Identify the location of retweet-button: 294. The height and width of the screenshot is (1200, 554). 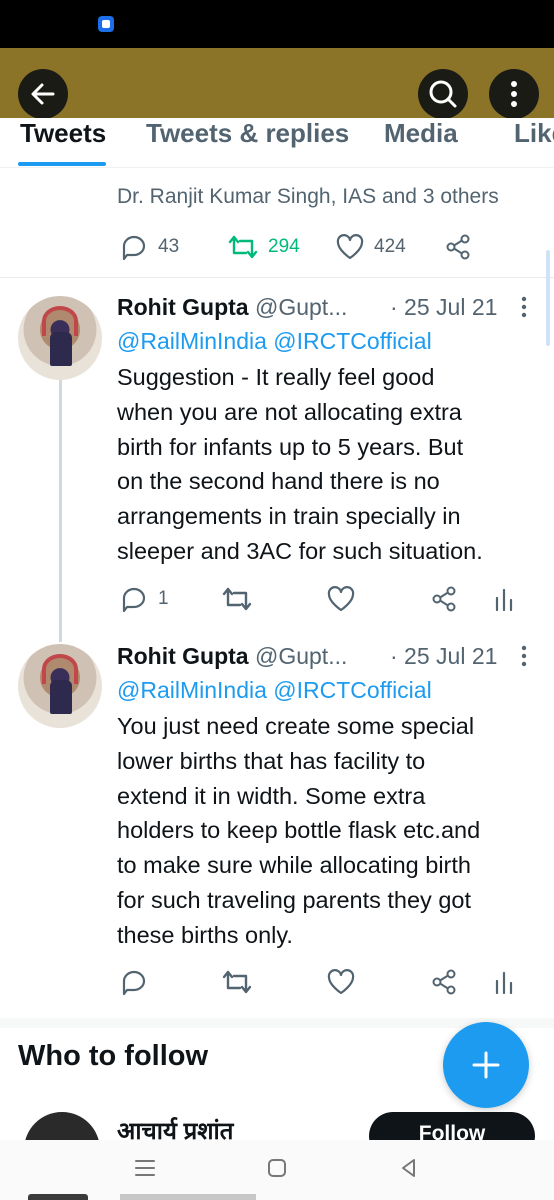
(264, 247).